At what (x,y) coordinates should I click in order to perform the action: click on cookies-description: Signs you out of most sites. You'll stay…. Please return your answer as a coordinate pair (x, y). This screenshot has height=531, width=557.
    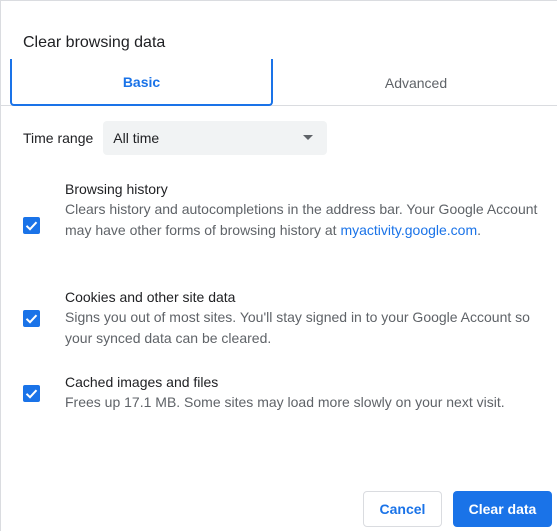
    Looking at the image, I should click on (297, 327).